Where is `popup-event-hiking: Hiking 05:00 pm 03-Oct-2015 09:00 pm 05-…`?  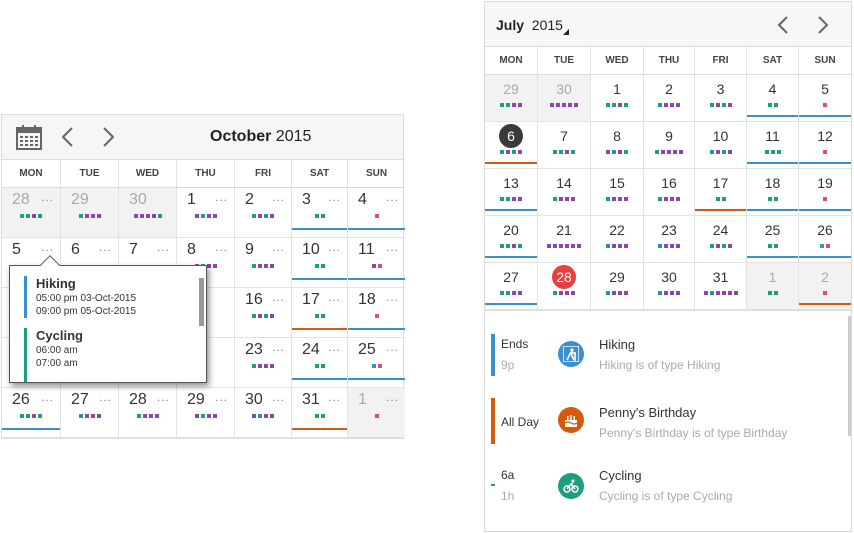
popup-event-hiking: Hiking 05:00 pm 03-Oct-2015 09:00 pm 05-… is located at coordinates (80, 297).